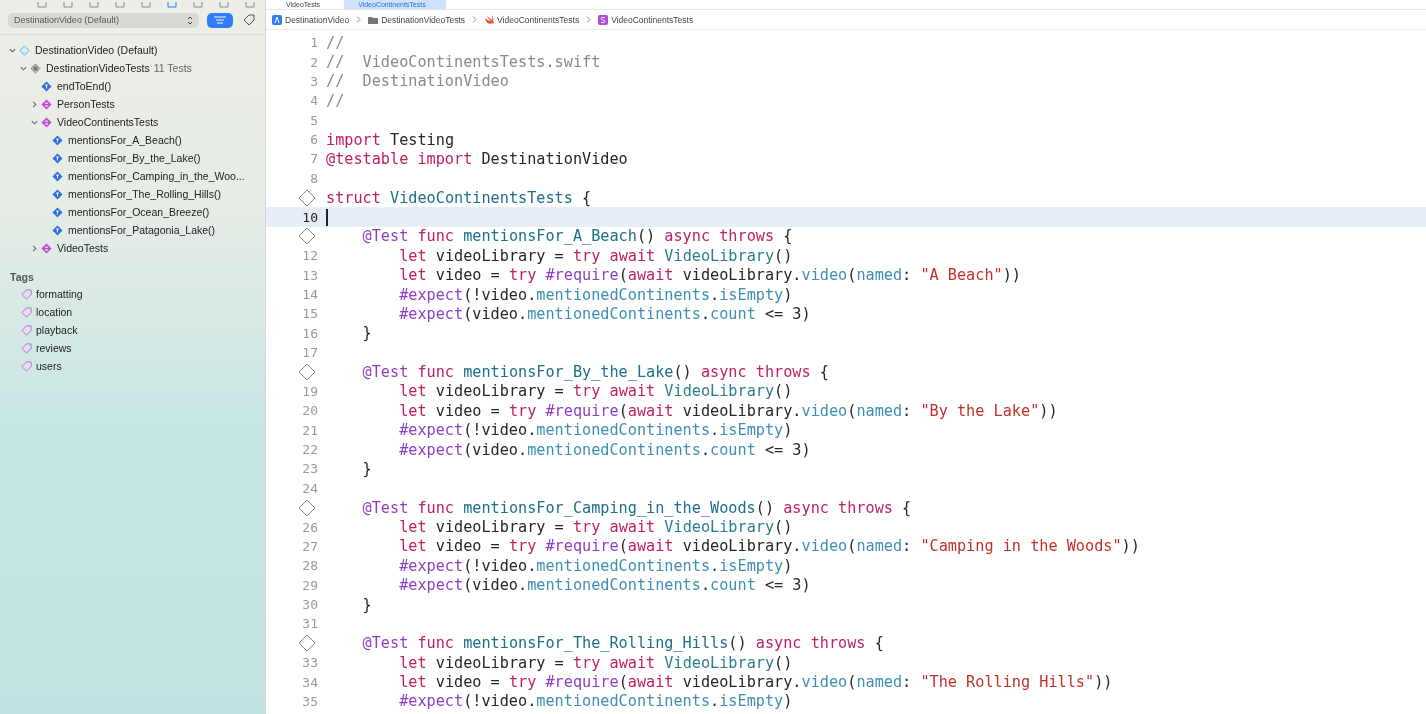  Describe the element at coordinates (595, 372) in the screenshot. I see `code-line: @Test func mentionsFor_By_the_Lake() async throws {` at that location.